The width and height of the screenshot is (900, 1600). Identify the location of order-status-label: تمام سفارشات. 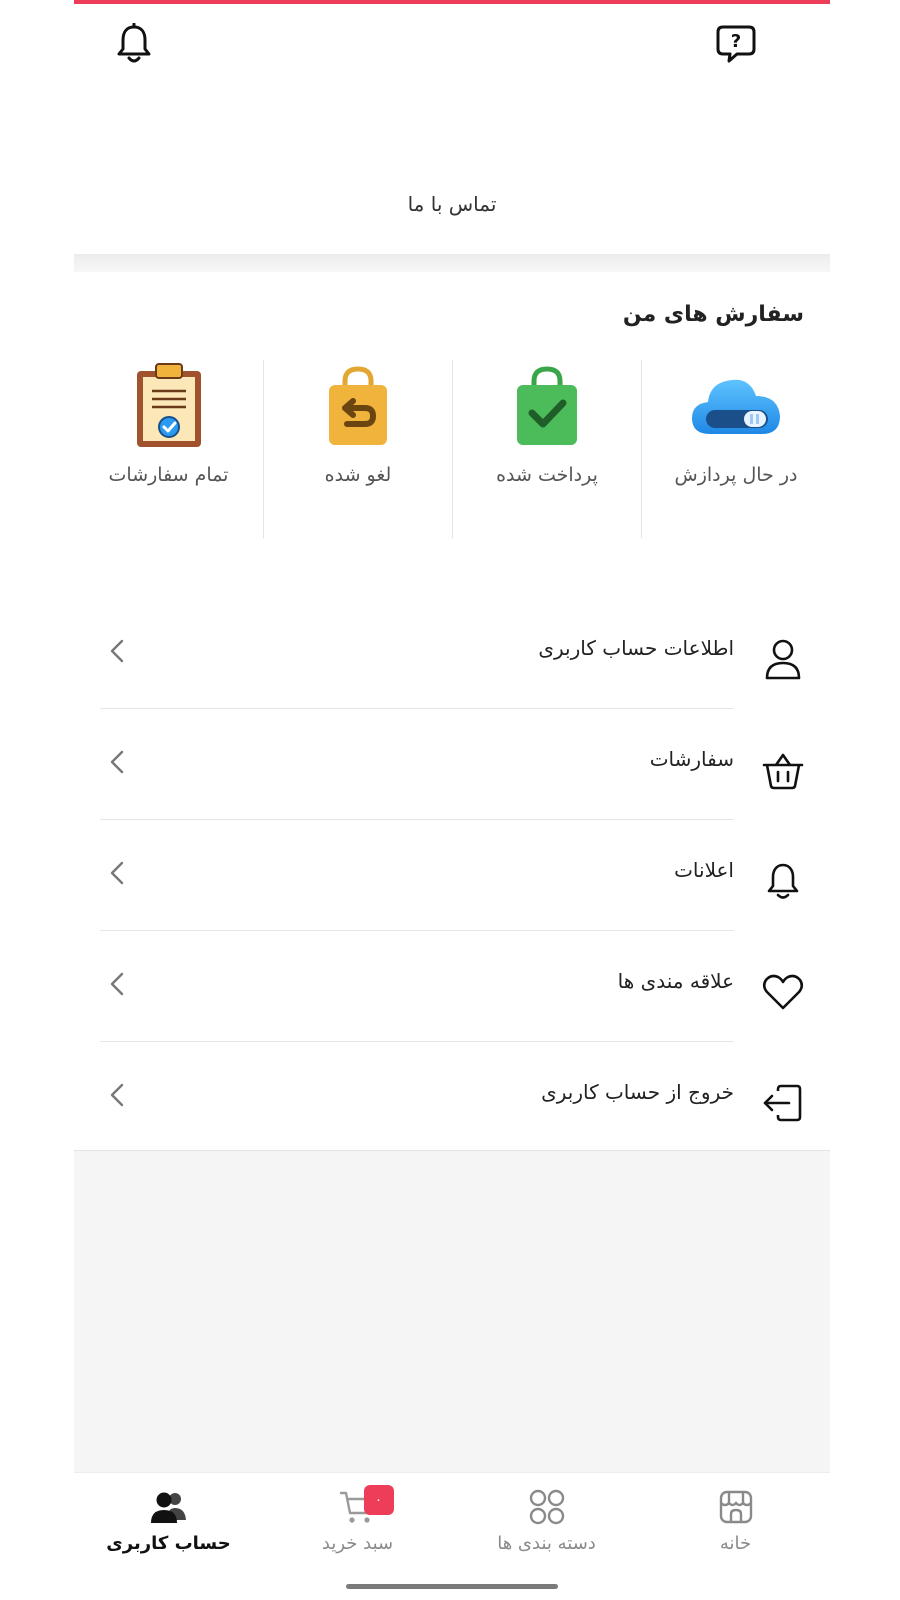
(168, 475).